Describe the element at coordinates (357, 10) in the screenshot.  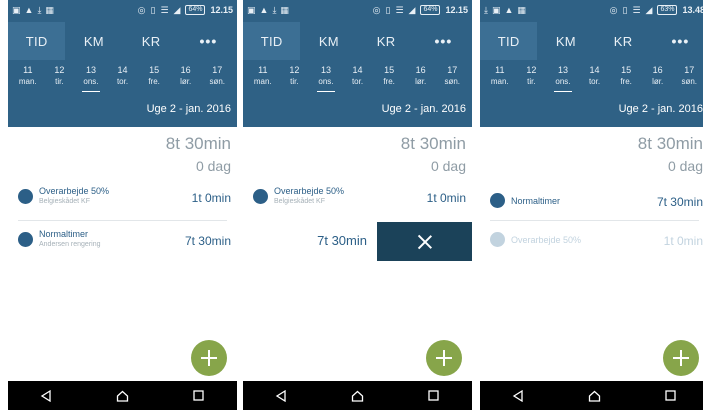
I see `status-bar: ▣ ▲ ⤓ ▦ ◎ ▯ ☰ ◢ 64% 12.15` at that location.